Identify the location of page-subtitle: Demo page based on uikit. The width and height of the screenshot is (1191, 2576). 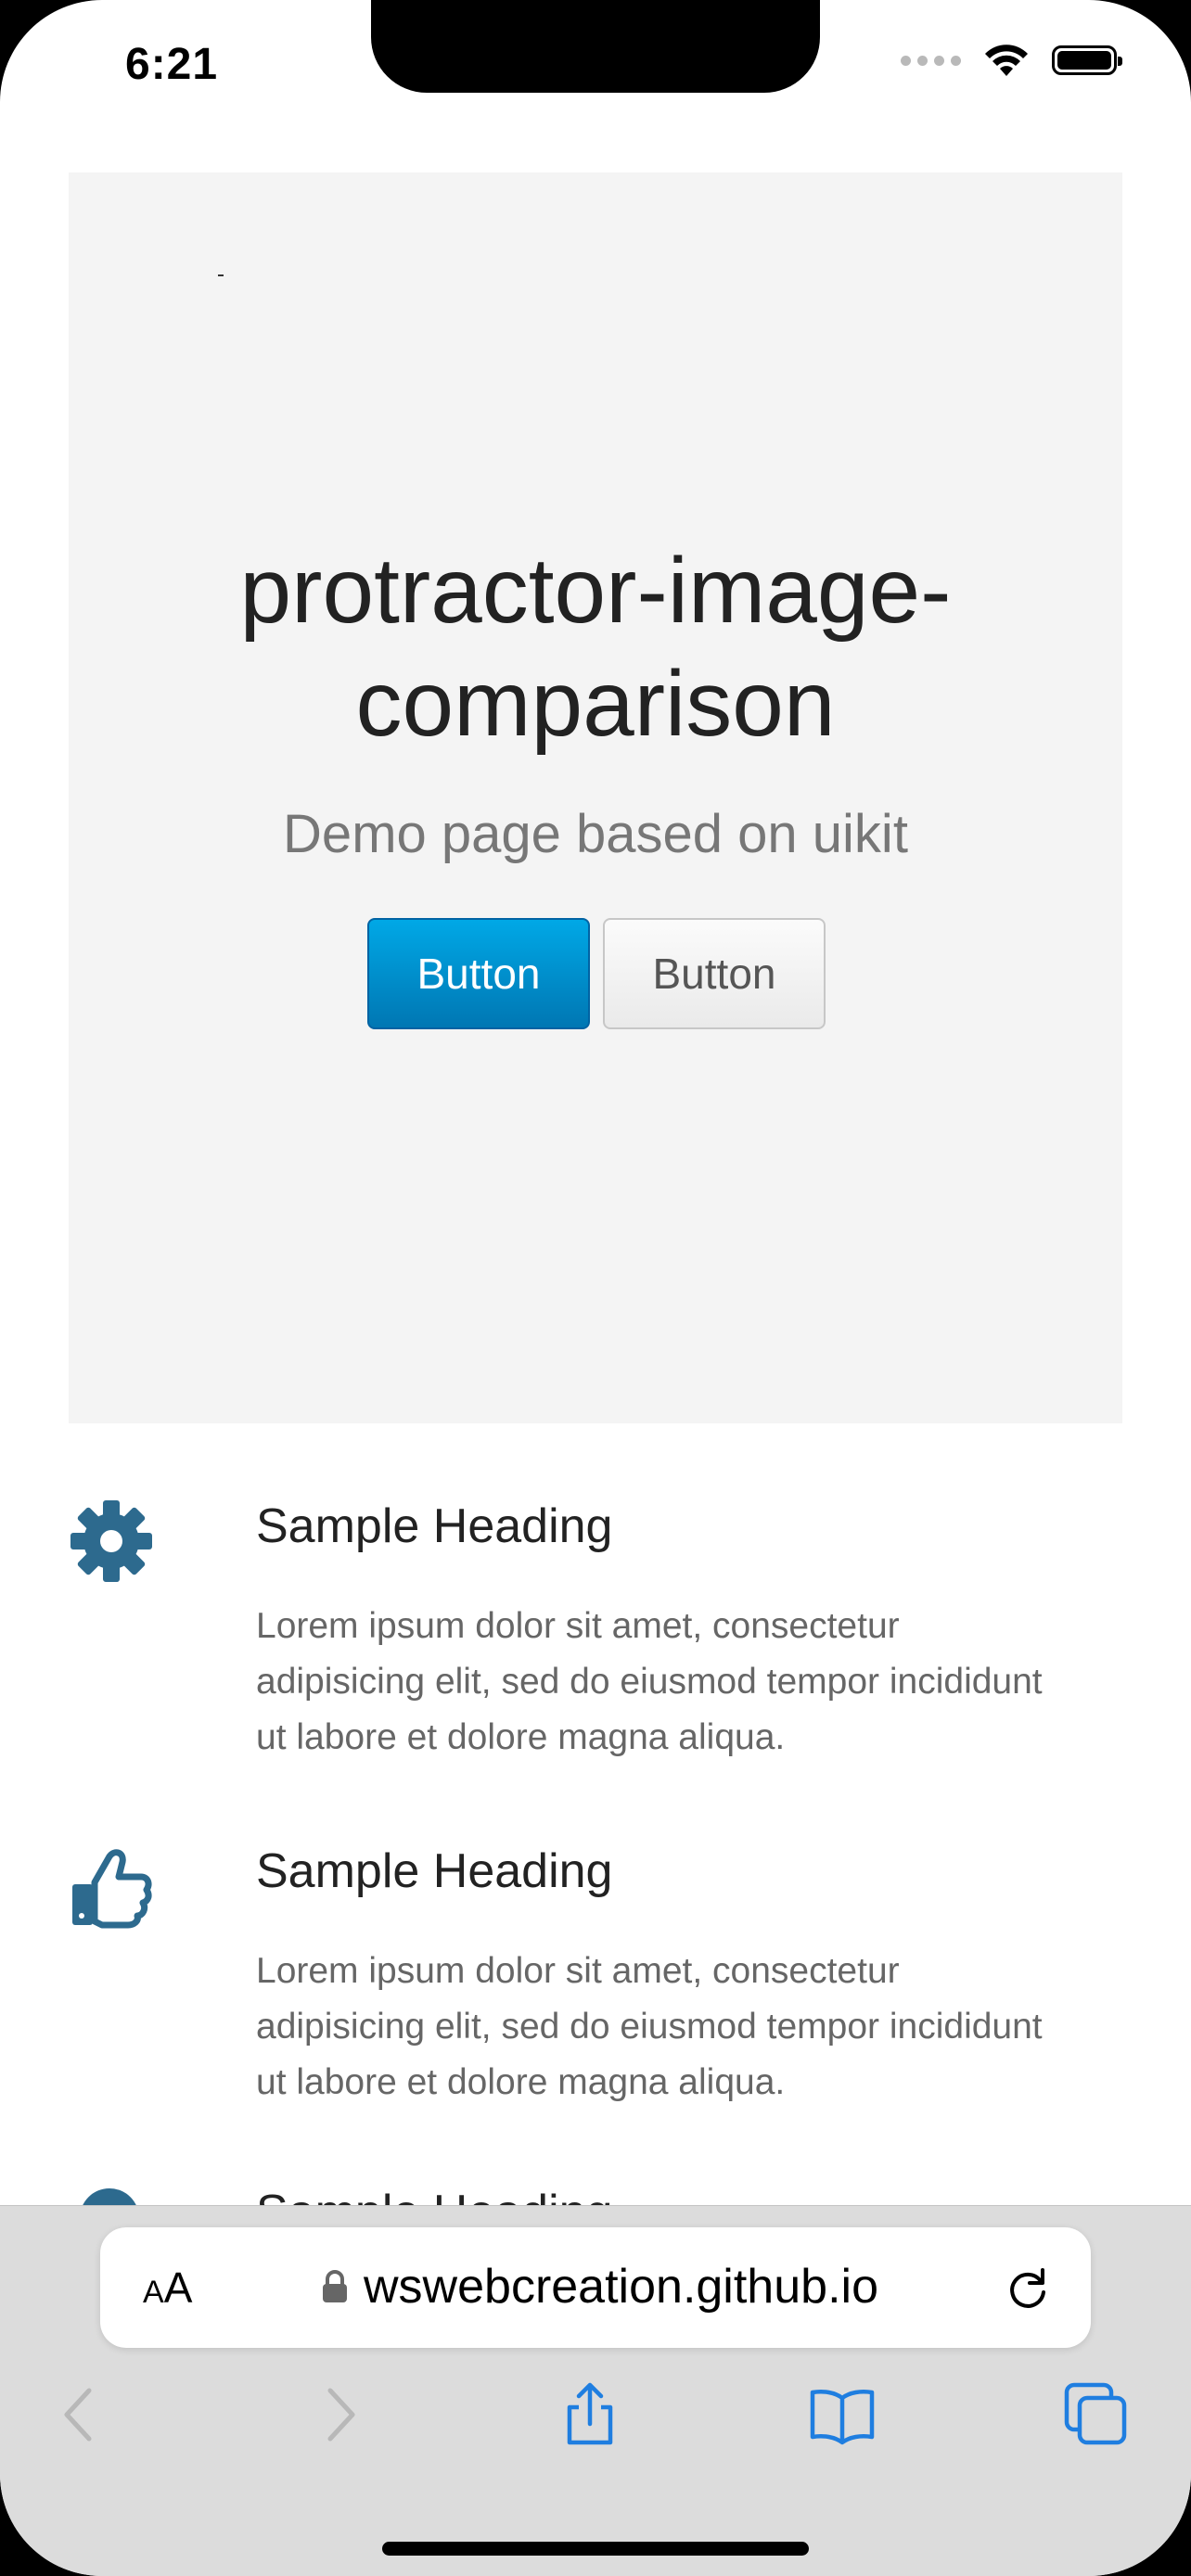
(595, 834).